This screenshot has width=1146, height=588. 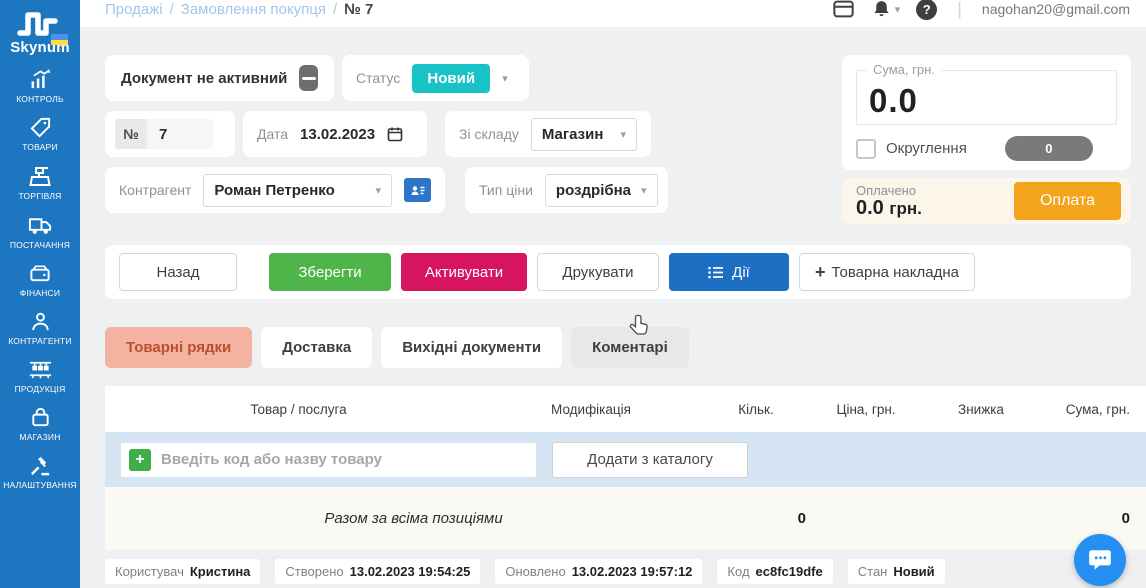 I want to click on price-type-label: Тип ціни, so click(x=506, y=190).